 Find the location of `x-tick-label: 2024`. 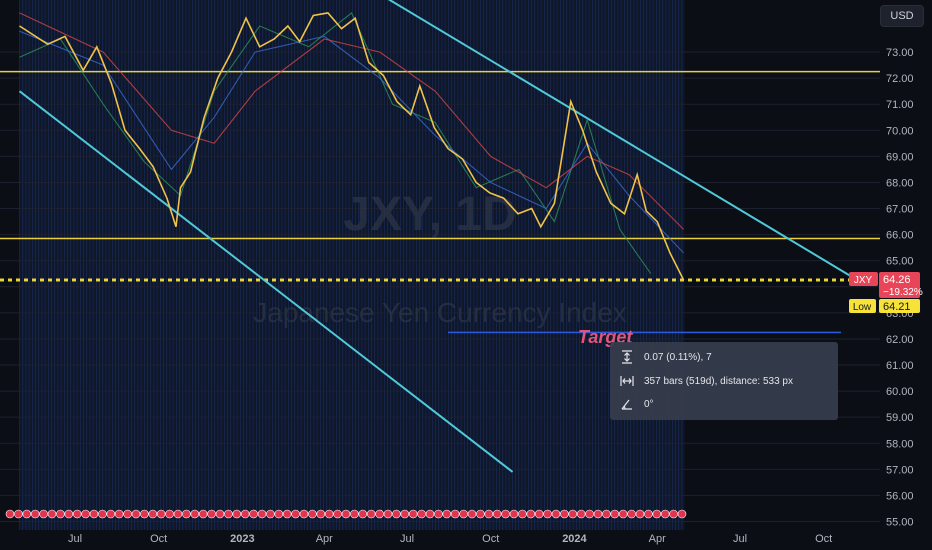

x-tick-label: 2024 is located at coordinates (574, 539).